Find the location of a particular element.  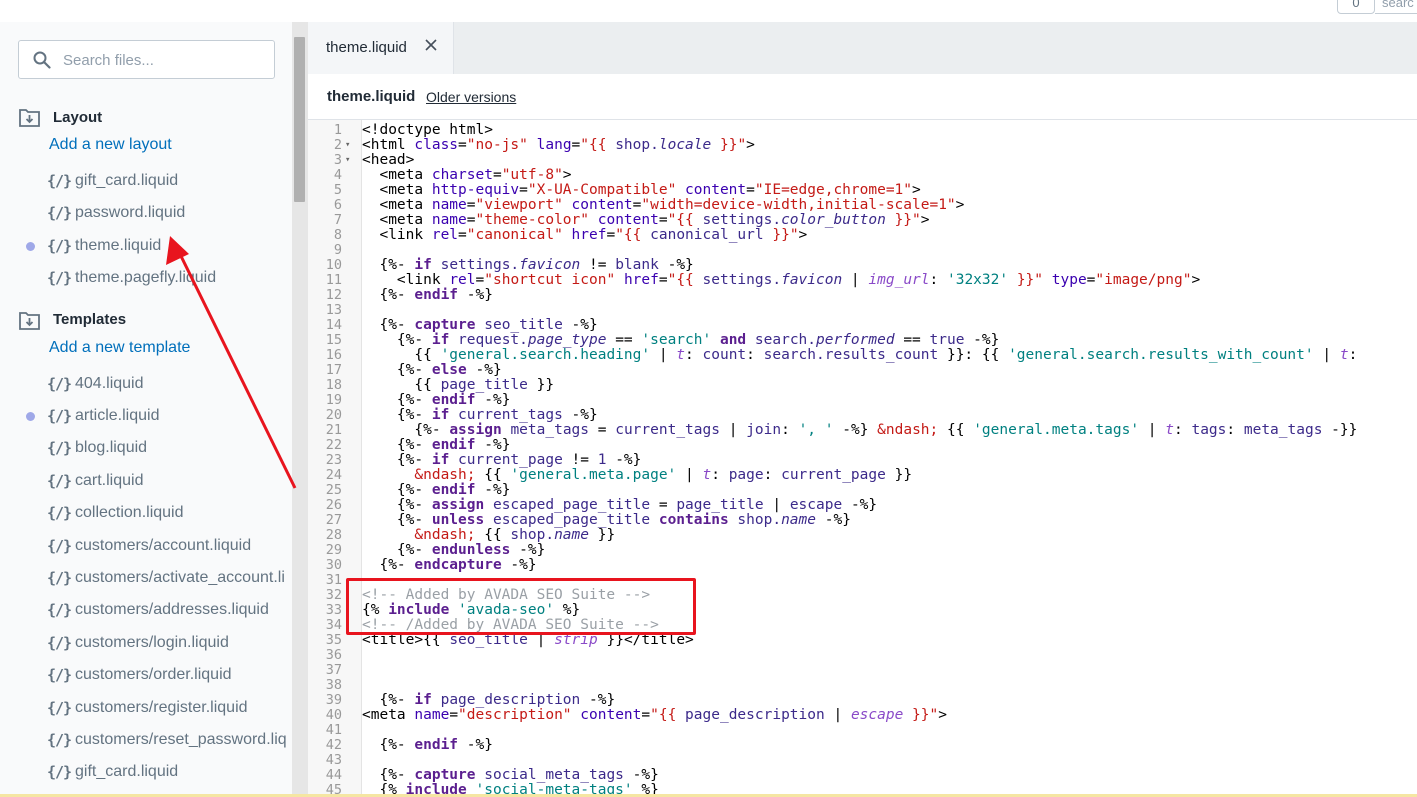

top-search-input: searc is located at coordinates (1396, 7).